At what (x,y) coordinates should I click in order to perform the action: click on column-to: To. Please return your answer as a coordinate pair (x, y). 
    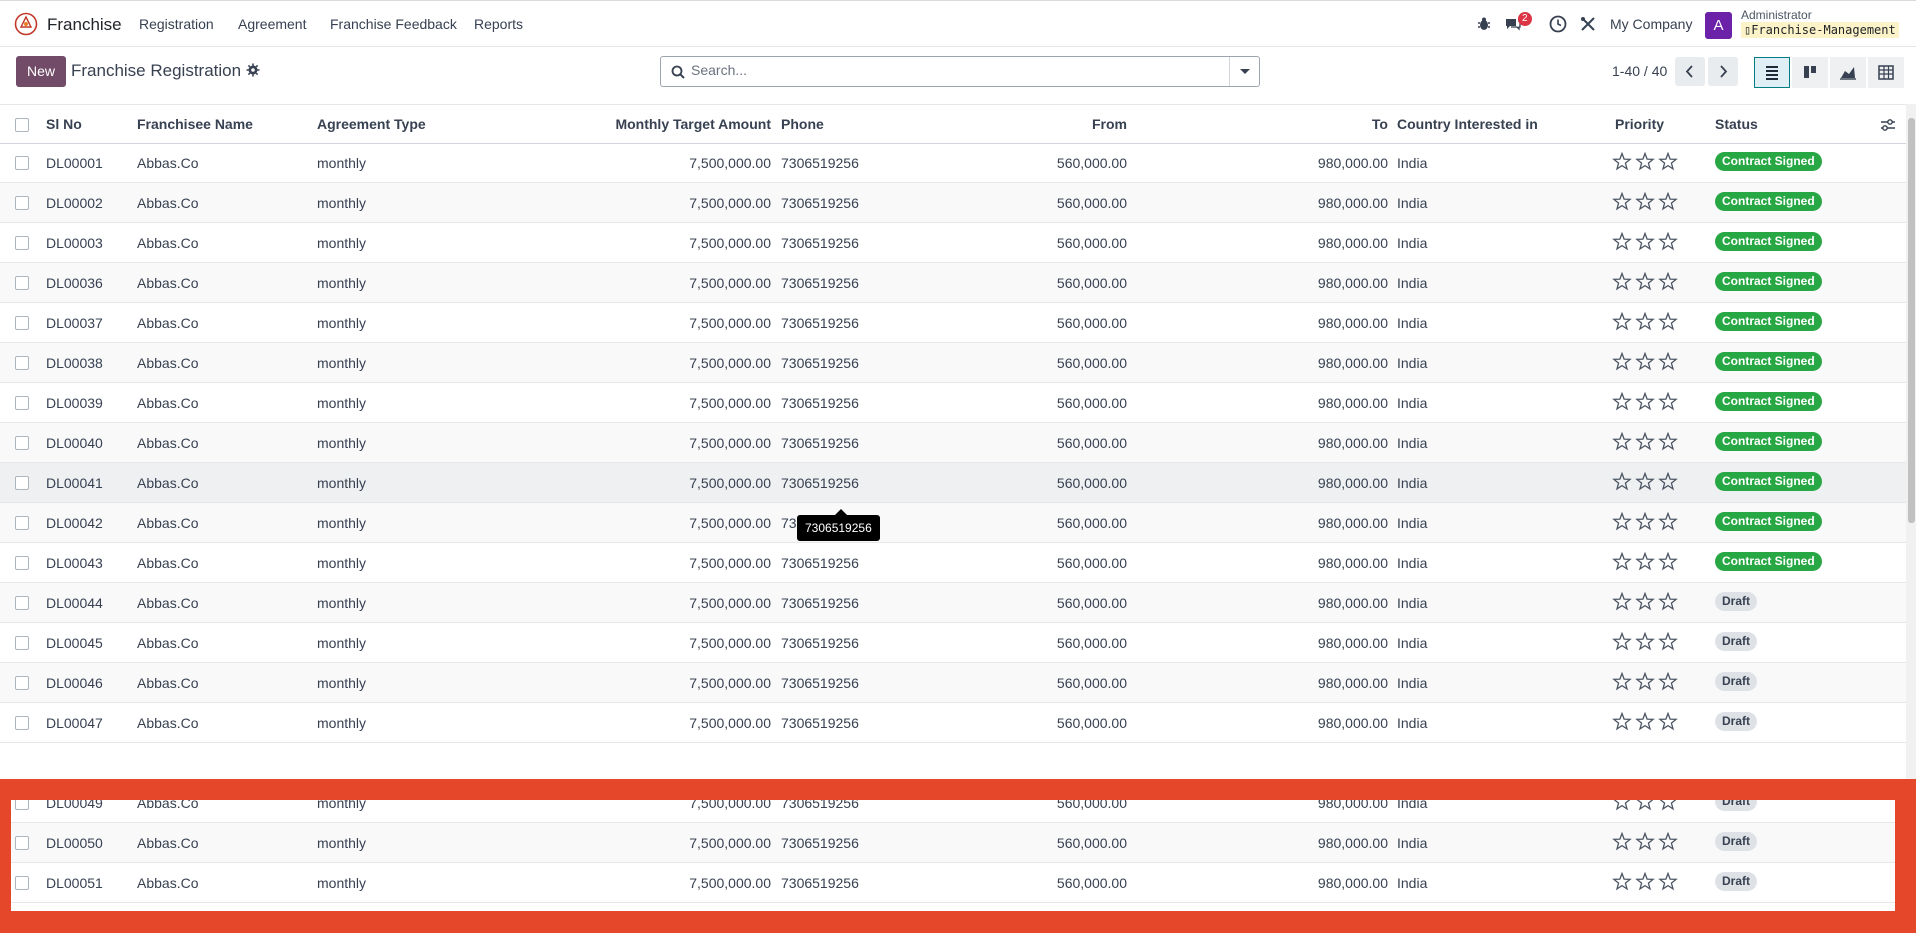
    Looking at the image, I should click on (1319, 124).